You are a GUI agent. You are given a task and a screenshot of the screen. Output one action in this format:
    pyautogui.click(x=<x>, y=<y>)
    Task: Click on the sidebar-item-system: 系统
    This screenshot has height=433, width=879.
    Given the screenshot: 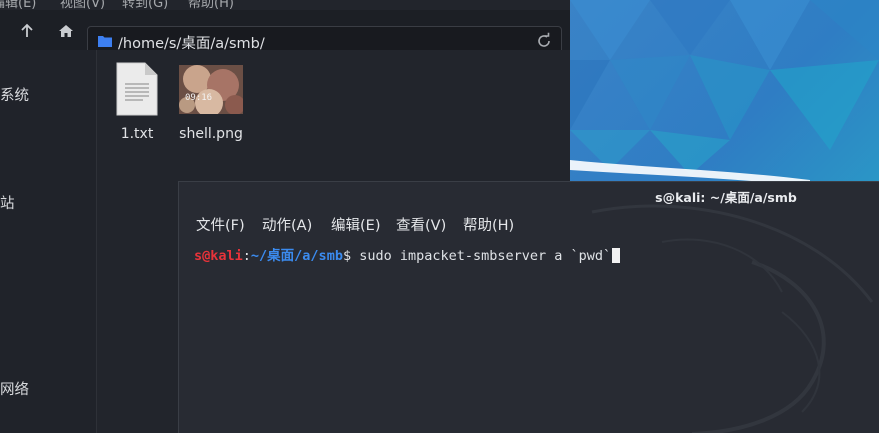 What is the action you would take?
    pyautogui.click(x=14, y=94)
    